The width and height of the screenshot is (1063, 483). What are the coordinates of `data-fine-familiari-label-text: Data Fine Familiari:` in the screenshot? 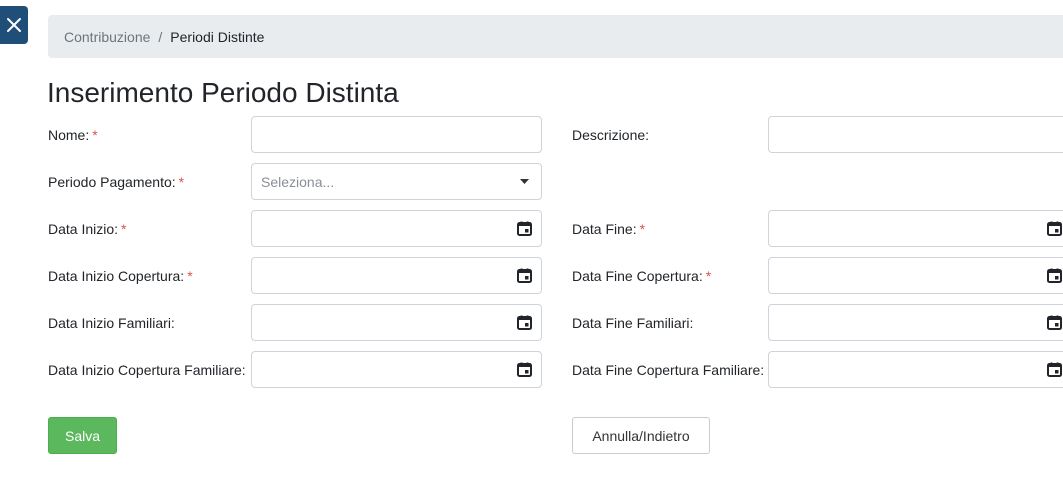 It's located at (633, 323).